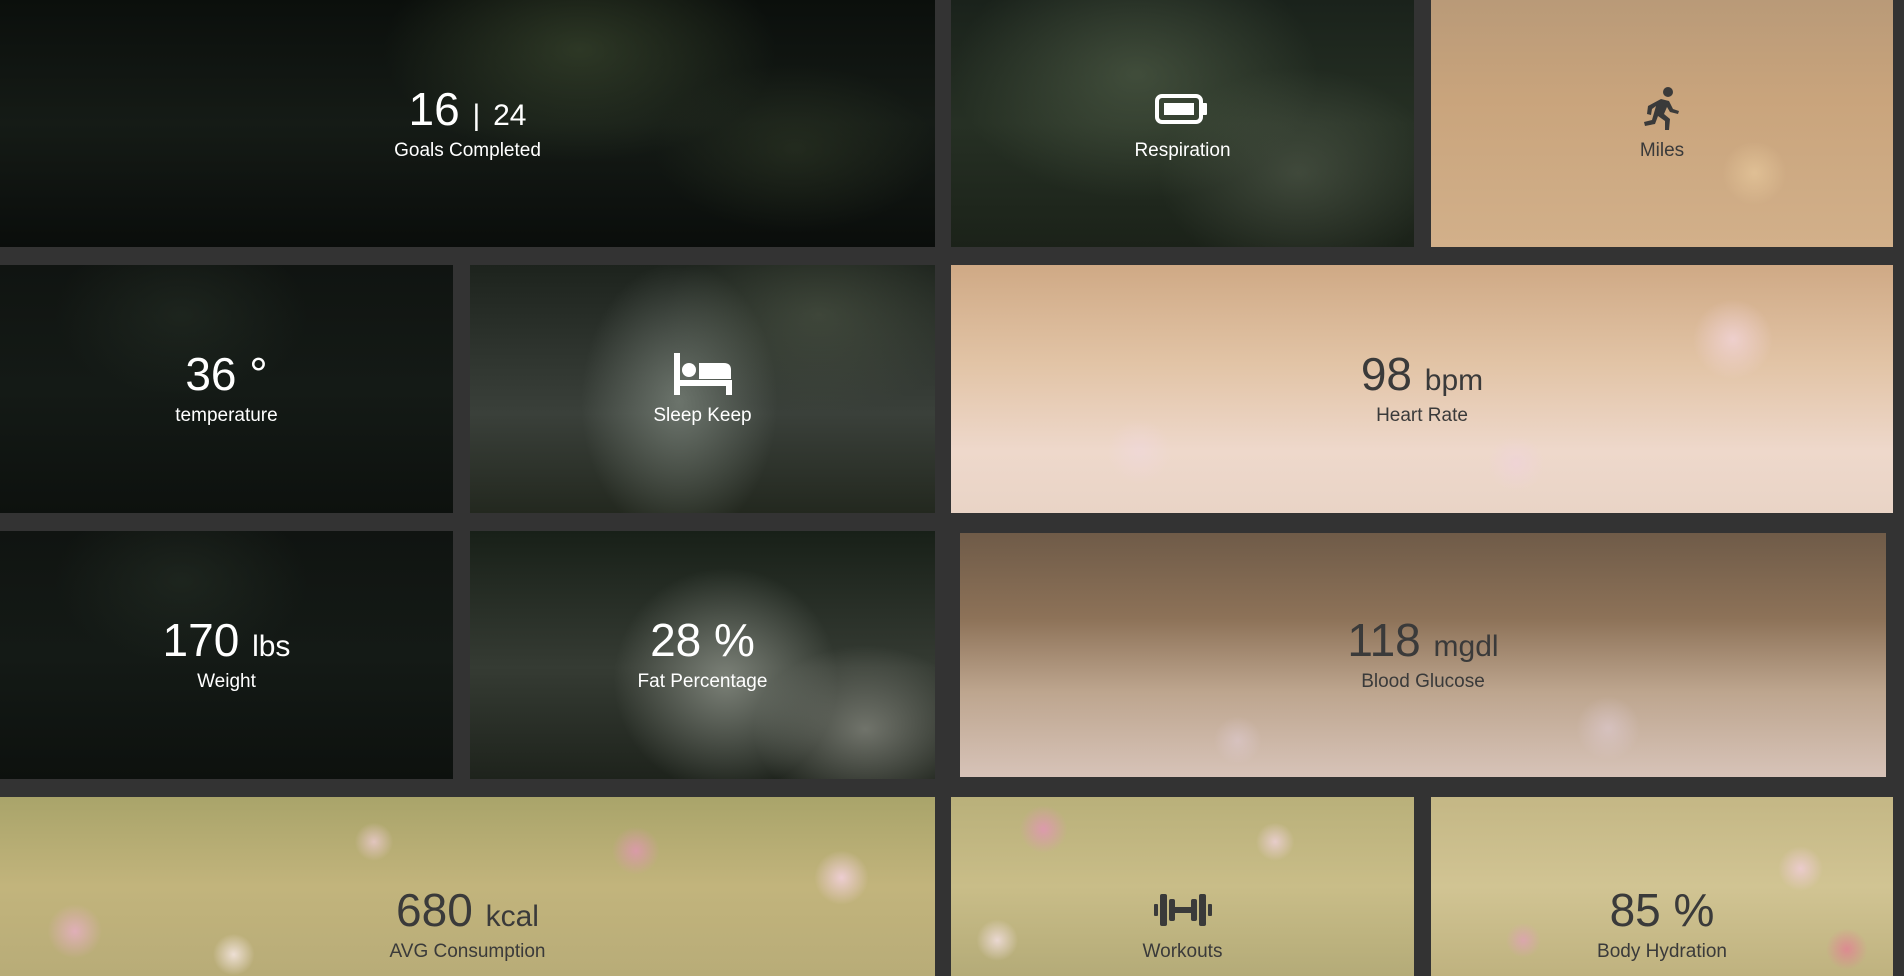 Image resolution: width=1904 pixels, height=976 pixels. Describe the element at coordinates (226, 681) in the screenshot. I see `weight-label: Weight` at that location.